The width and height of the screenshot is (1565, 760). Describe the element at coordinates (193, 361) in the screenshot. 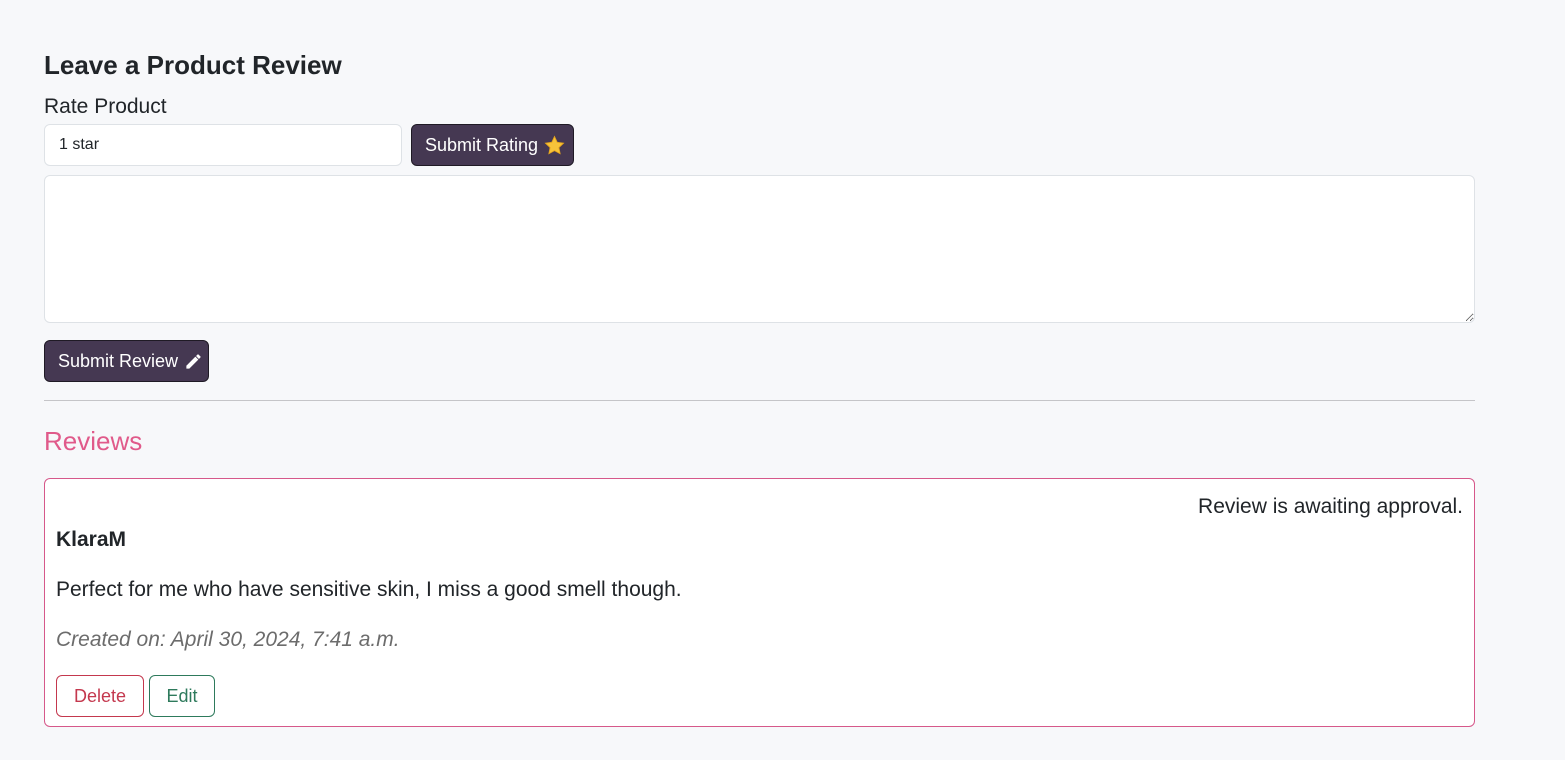

I see `pencil-icon` at that location.